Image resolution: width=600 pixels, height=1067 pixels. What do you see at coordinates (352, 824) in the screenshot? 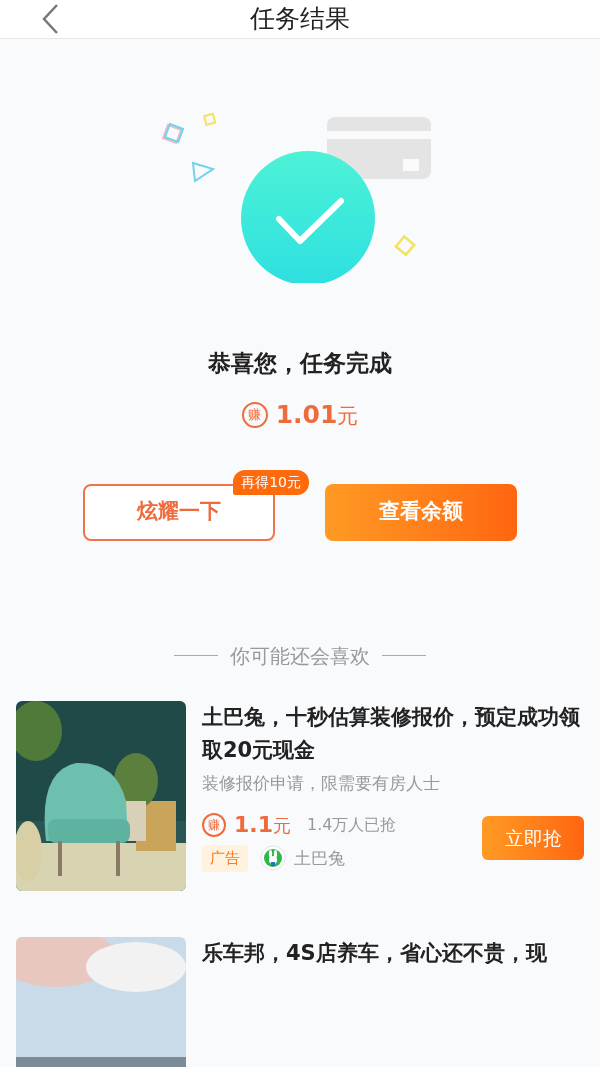
I see `grabbed-count: 1.4万人已抢` at bounding box center [352, 824].